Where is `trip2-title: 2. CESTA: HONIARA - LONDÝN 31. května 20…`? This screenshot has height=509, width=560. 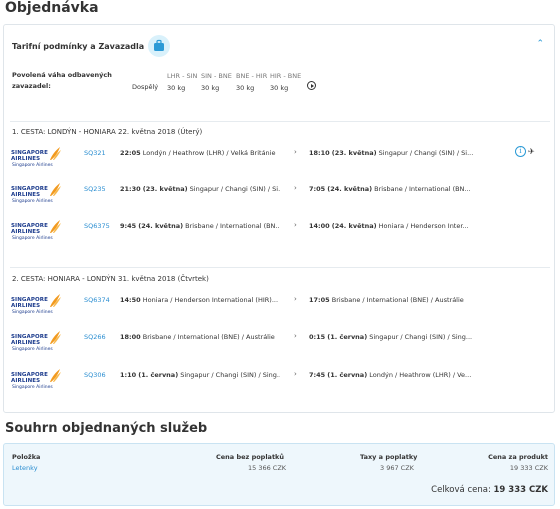 trip2-title: 2. CESTA: HONIARA - LONDÝN 31. května 20… is located at coordinates (110, 279).